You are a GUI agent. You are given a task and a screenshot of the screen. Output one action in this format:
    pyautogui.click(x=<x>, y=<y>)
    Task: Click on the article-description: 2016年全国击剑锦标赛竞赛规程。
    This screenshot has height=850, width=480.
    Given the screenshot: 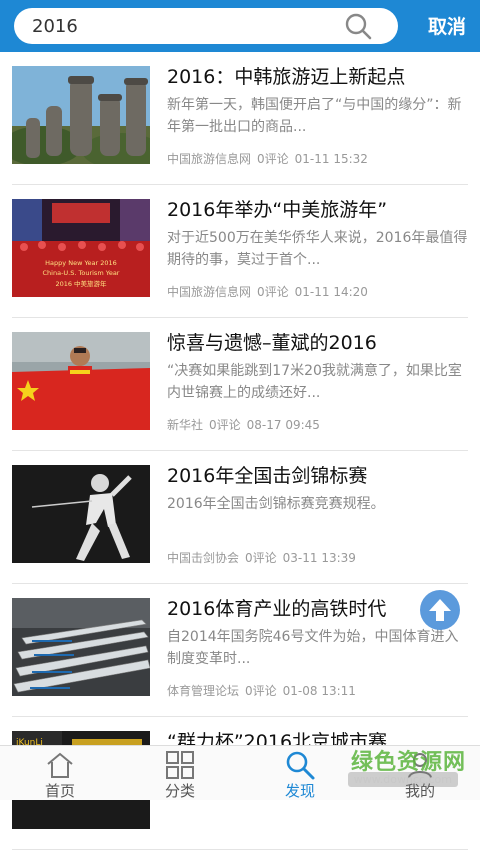 What is the action you would take?
    pyautogui.click(x=276, y=504)
    